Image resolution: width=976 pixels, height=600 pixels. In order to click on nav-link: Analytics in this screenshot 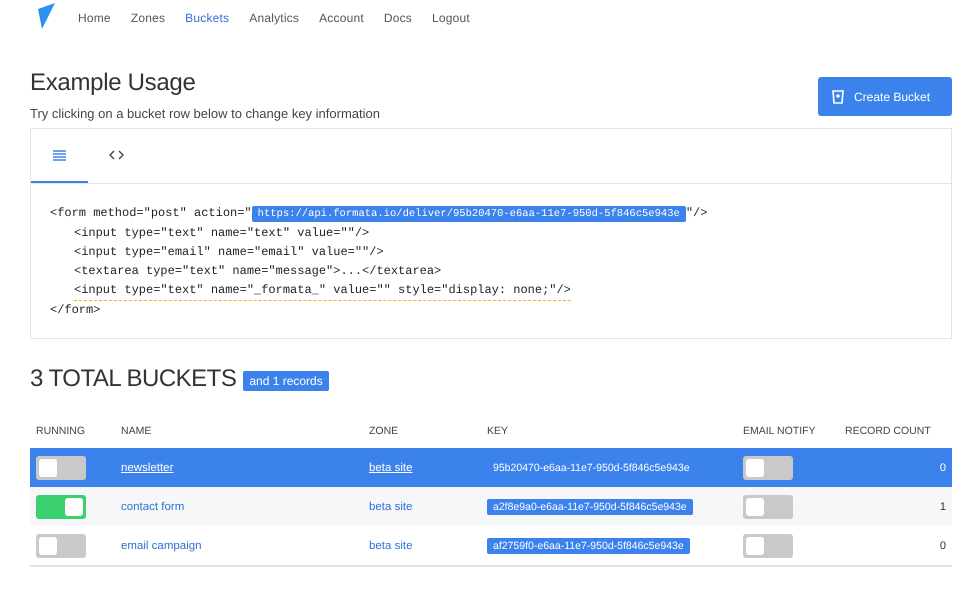, I will do `click(274, 18)`.